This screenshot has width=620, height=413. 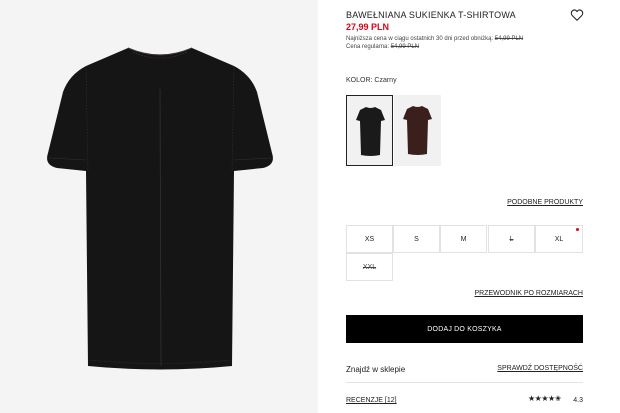 I want to click on brown-dress-thumbnail, so click(x=417, y=130).